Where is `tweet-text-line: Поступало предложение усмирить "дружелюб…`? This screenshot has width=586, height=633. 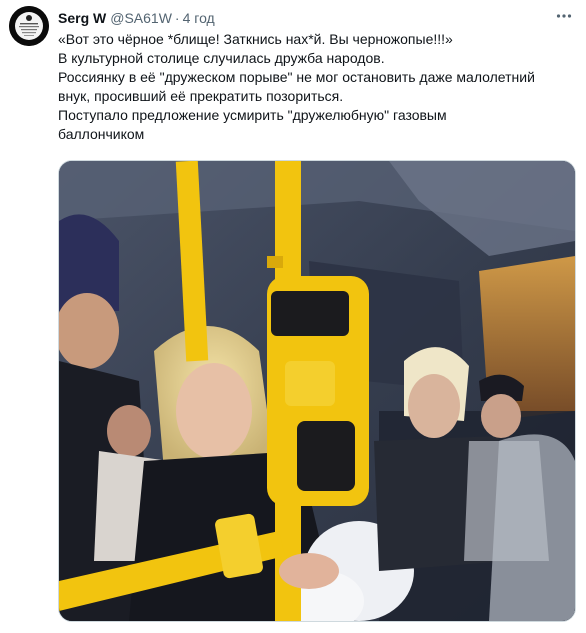 tweet-text-line: Поступало предложение усмирить "дружелюб… is located at coordinates (252, 115).